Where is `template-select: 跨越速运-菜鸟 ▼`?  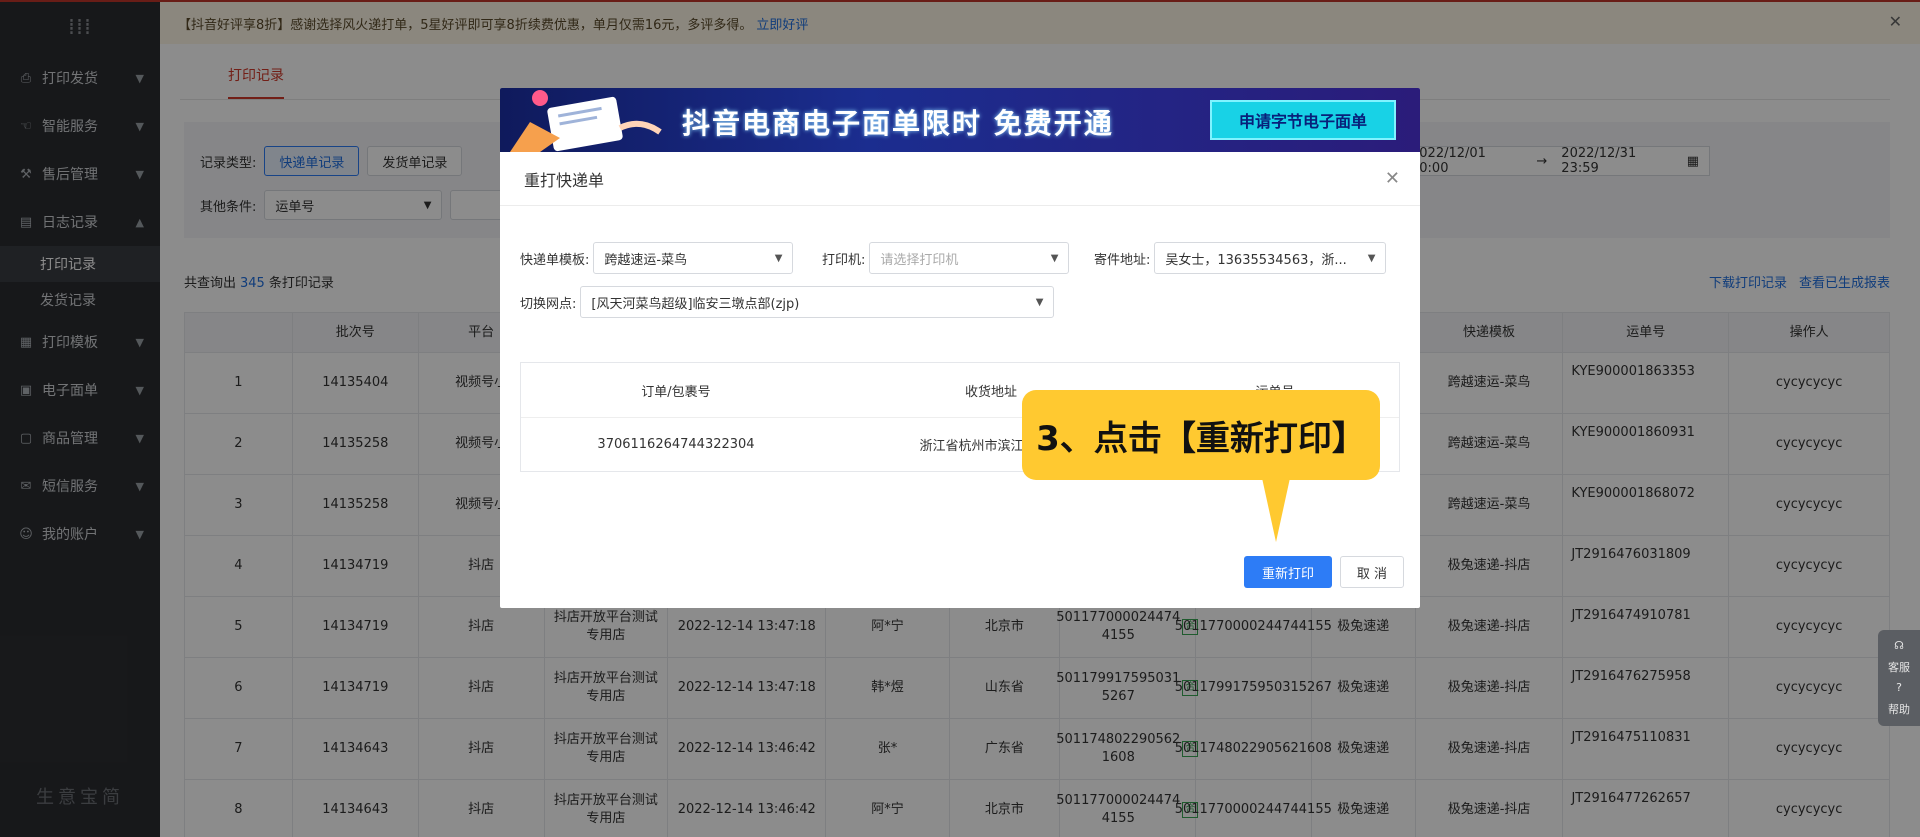 template-select: 跨越速运-菜鸟 ▼ is located at coordinates (693, 258).